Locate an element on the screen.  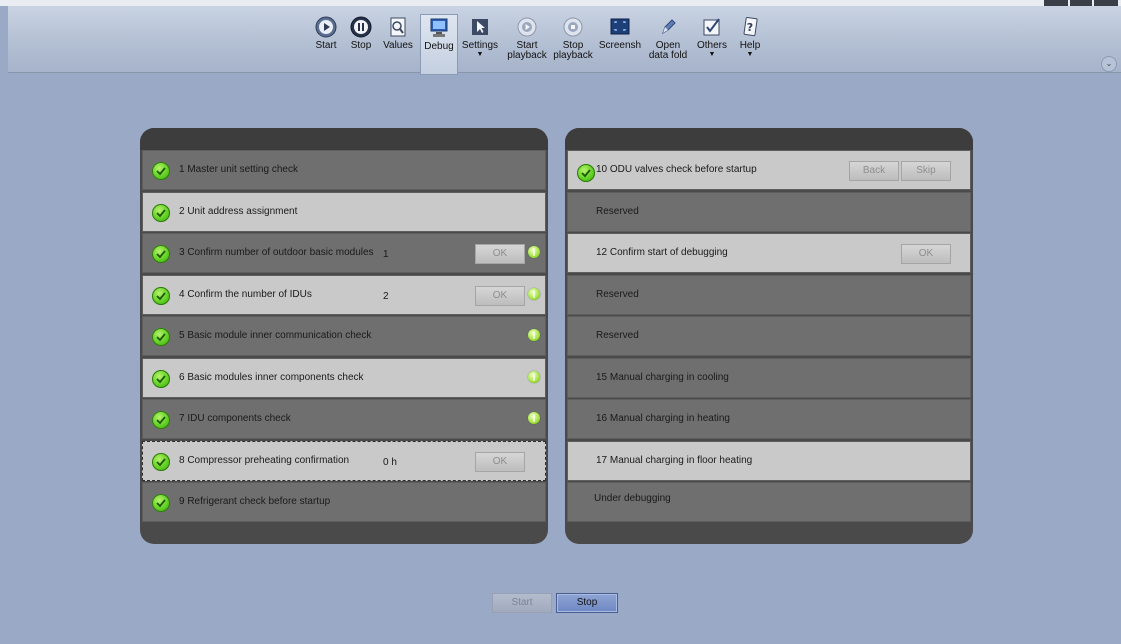
play-icon is located at coordinates (326, 27).